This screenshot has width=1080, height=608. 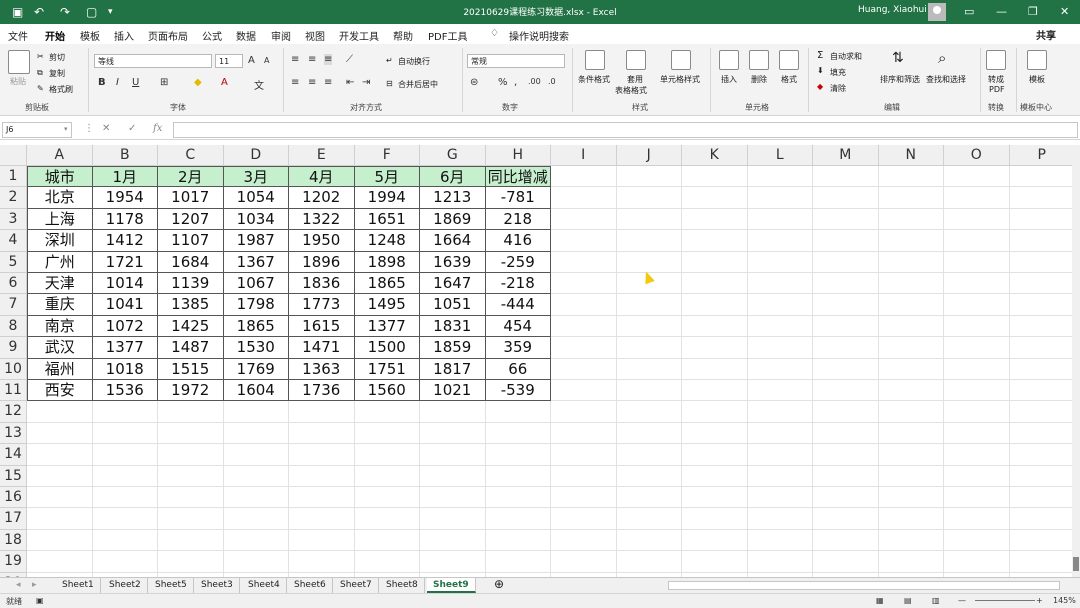 I want to click on close-icon: ✕, so click(x=1064, y=12).